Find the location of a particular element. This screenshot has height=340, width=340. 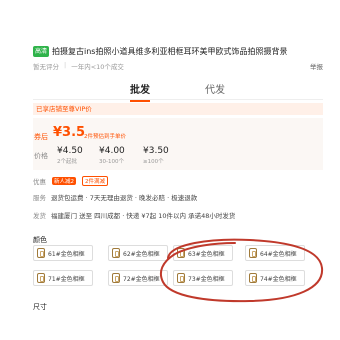

benefit-row: 优惠 新人减2 2件满减 is located at coordinates (70, 181).